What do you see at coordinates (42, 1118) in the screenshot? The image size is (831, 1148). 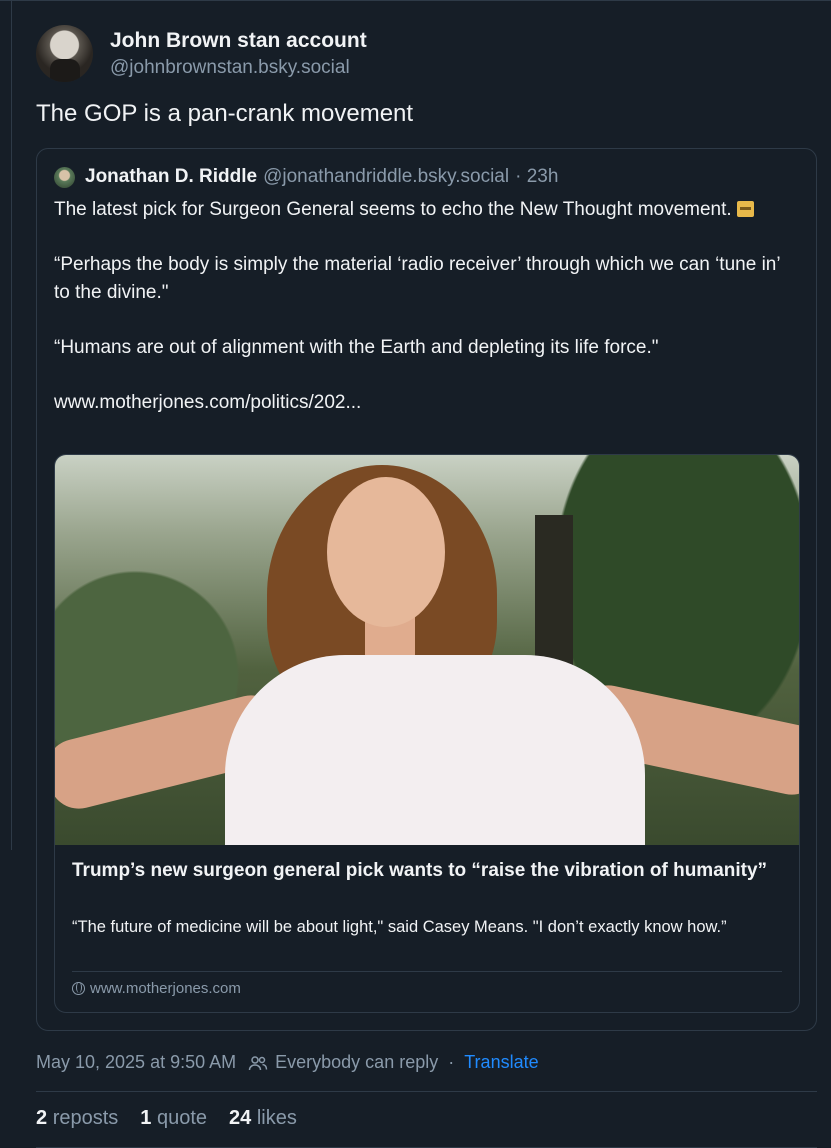 I see `reposts-count: 2` at bounding box center [42, 1118].